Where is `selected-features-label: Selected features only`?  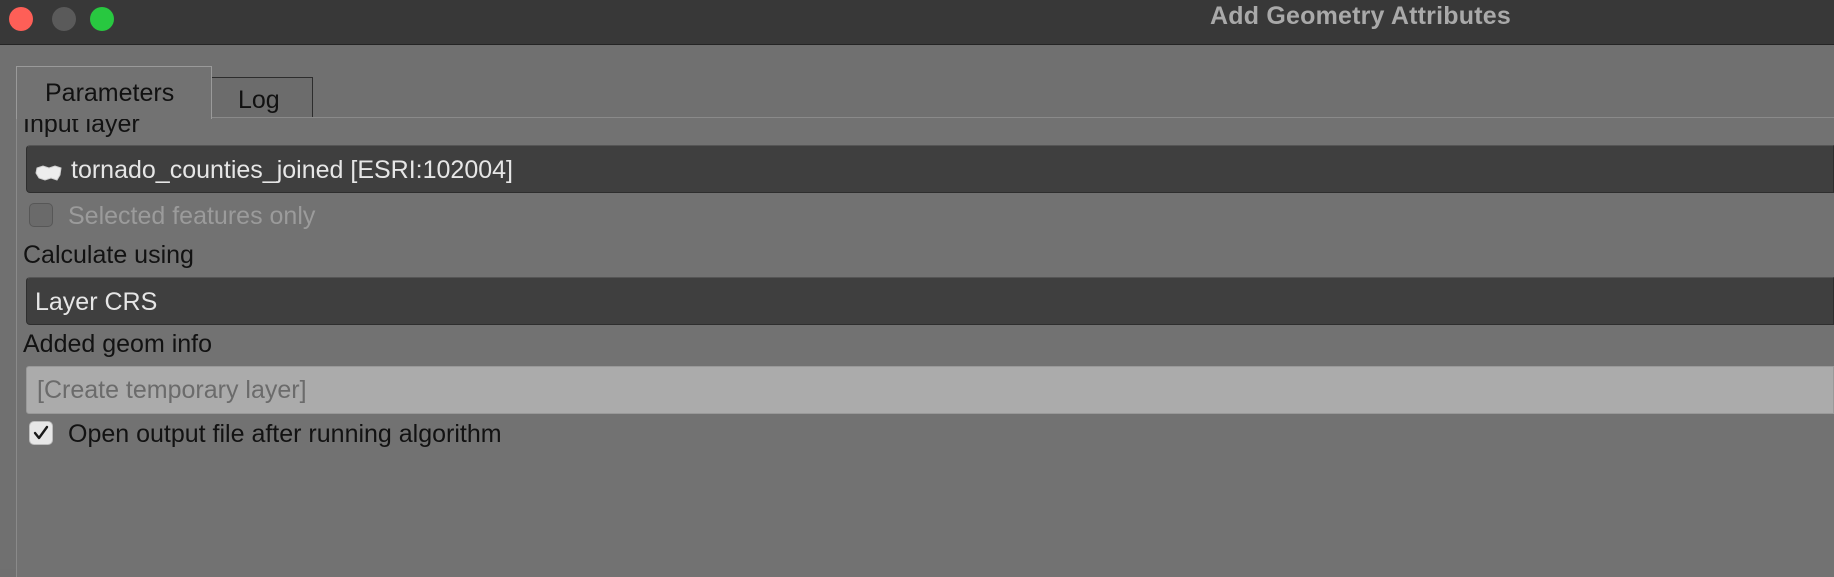
selected-features-label: Selected features only is located at coordinates (192, 216).